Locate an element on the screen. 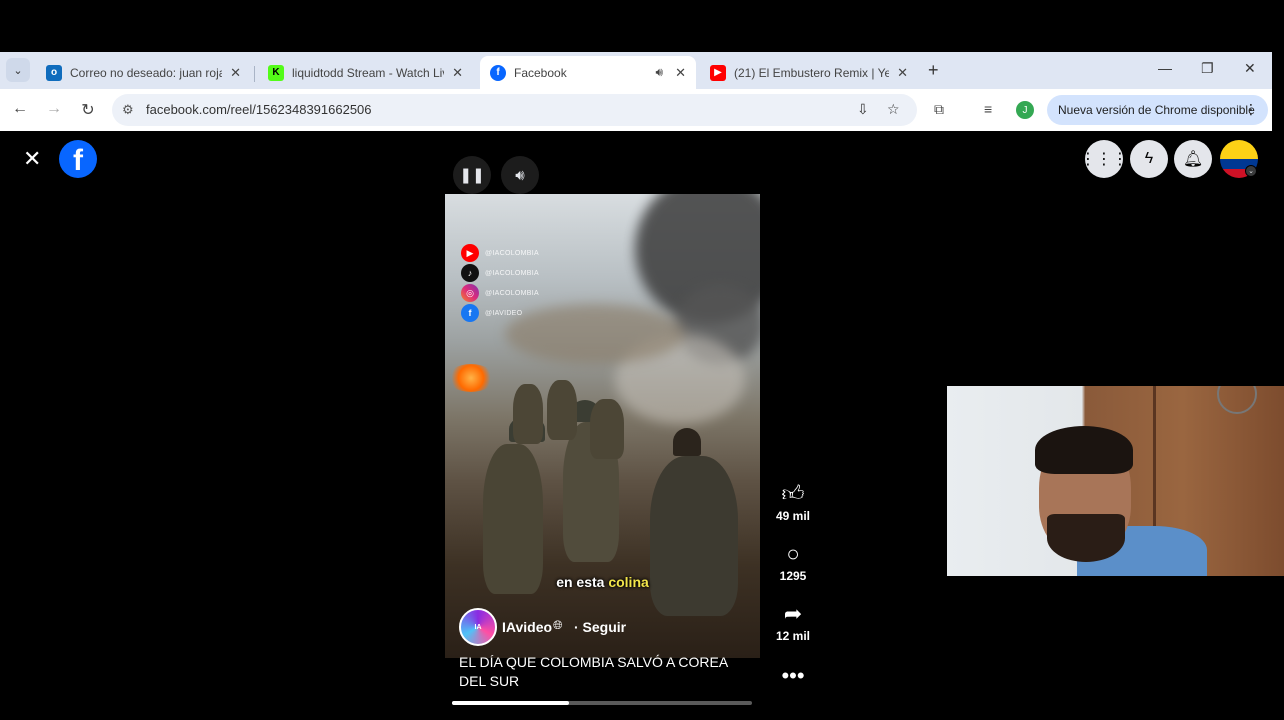  close-window-icon: ✕ is located at coordinates (1250, 68).